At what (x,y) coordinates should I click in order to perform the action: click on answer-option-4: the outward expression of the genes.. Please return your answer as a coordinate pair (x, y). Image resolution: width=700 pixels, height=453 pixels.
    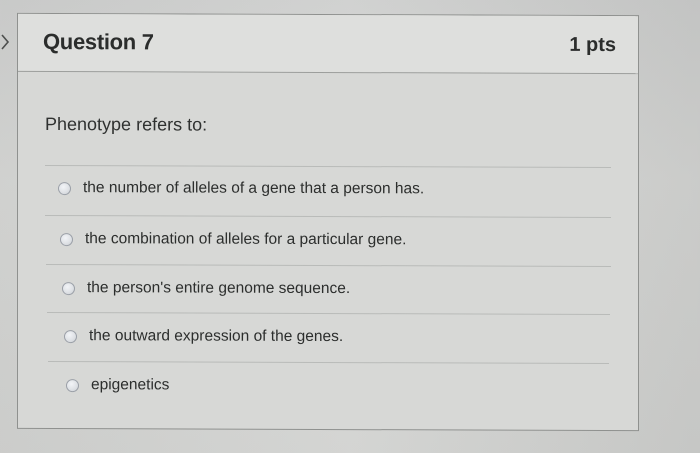
    Looking at the image, I should click on (203, 336).